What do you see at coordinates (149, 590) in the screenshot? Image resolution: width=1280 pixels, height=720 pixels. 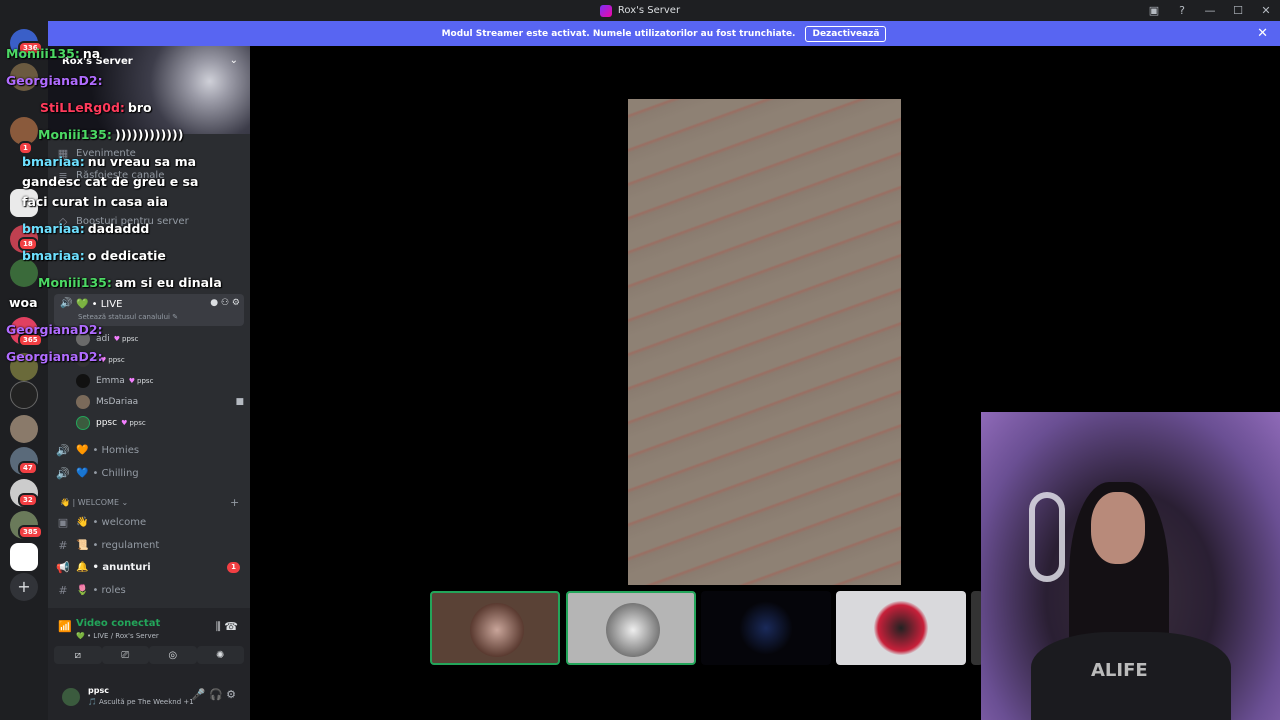 I see `channel-roles: # 🌷 • roles` at bounding box center [149, 590].